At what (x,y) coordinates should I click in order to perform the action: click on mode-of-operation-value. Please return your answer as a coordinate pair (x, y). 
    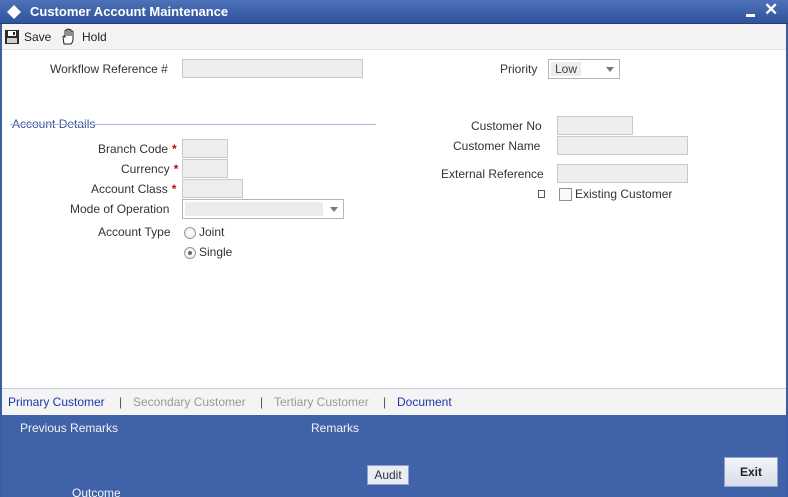
    Looking at the image, I should click on (254, 209).